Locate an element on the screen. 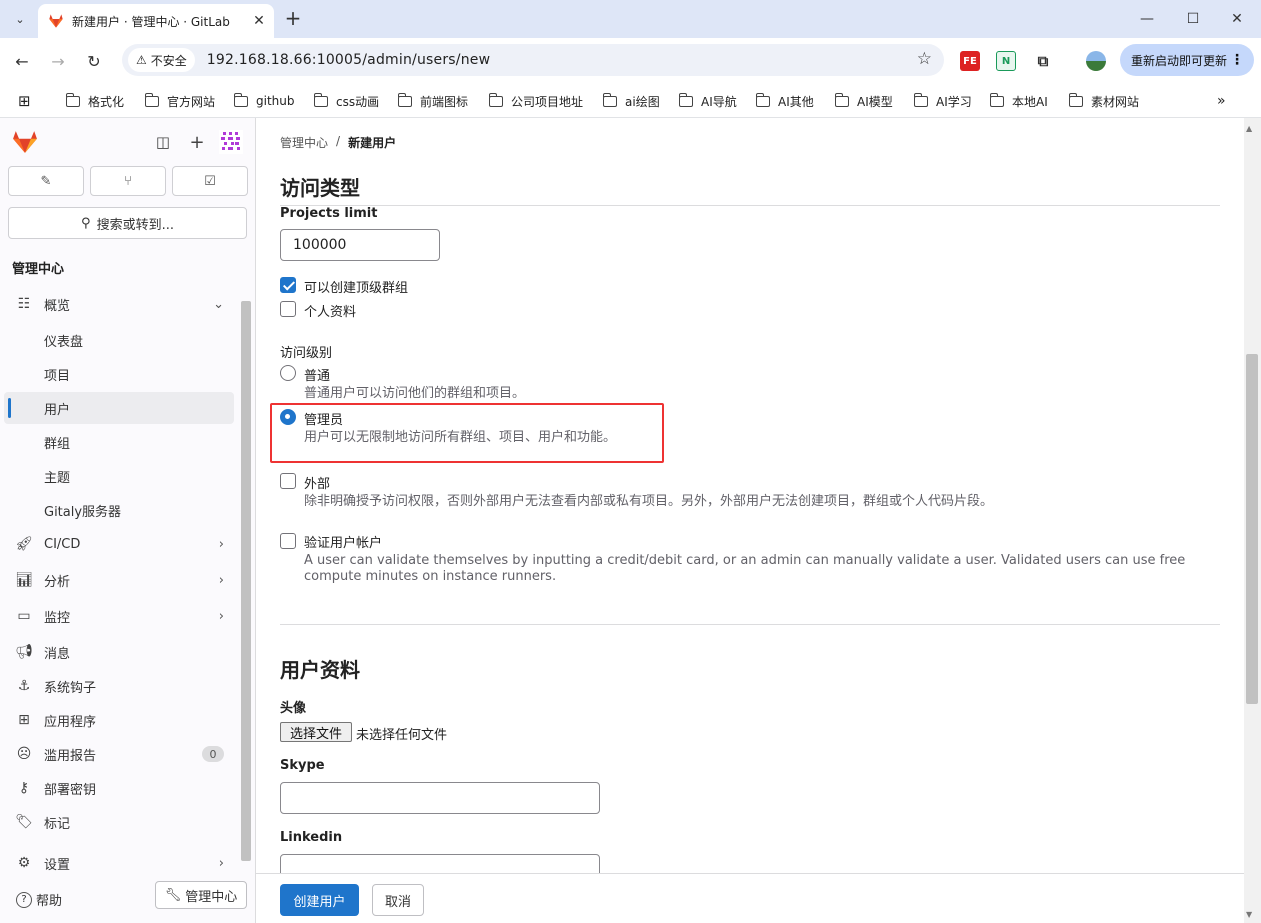  regular-radio is located at coordinates (288, 373).